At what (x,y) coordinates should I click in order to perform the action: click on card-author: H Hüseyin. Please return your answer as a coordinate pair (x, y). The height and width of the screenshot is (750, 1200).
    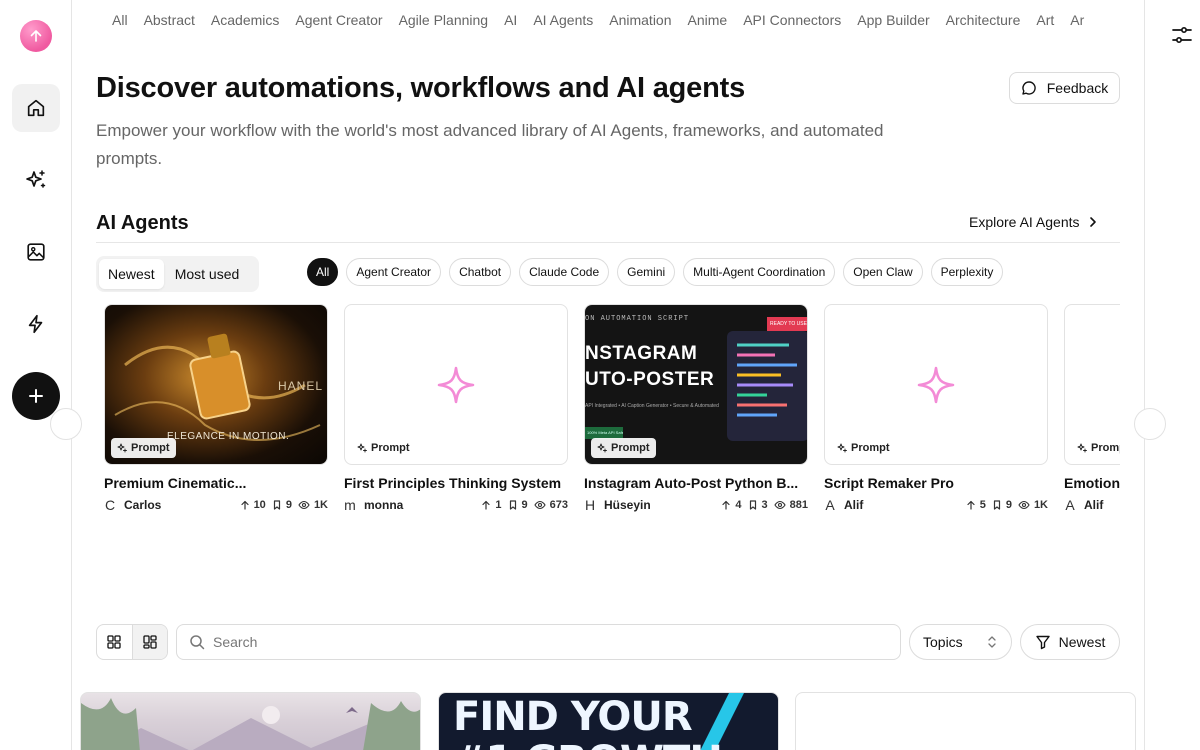
    Looking at the image, I should click on (617, 505).